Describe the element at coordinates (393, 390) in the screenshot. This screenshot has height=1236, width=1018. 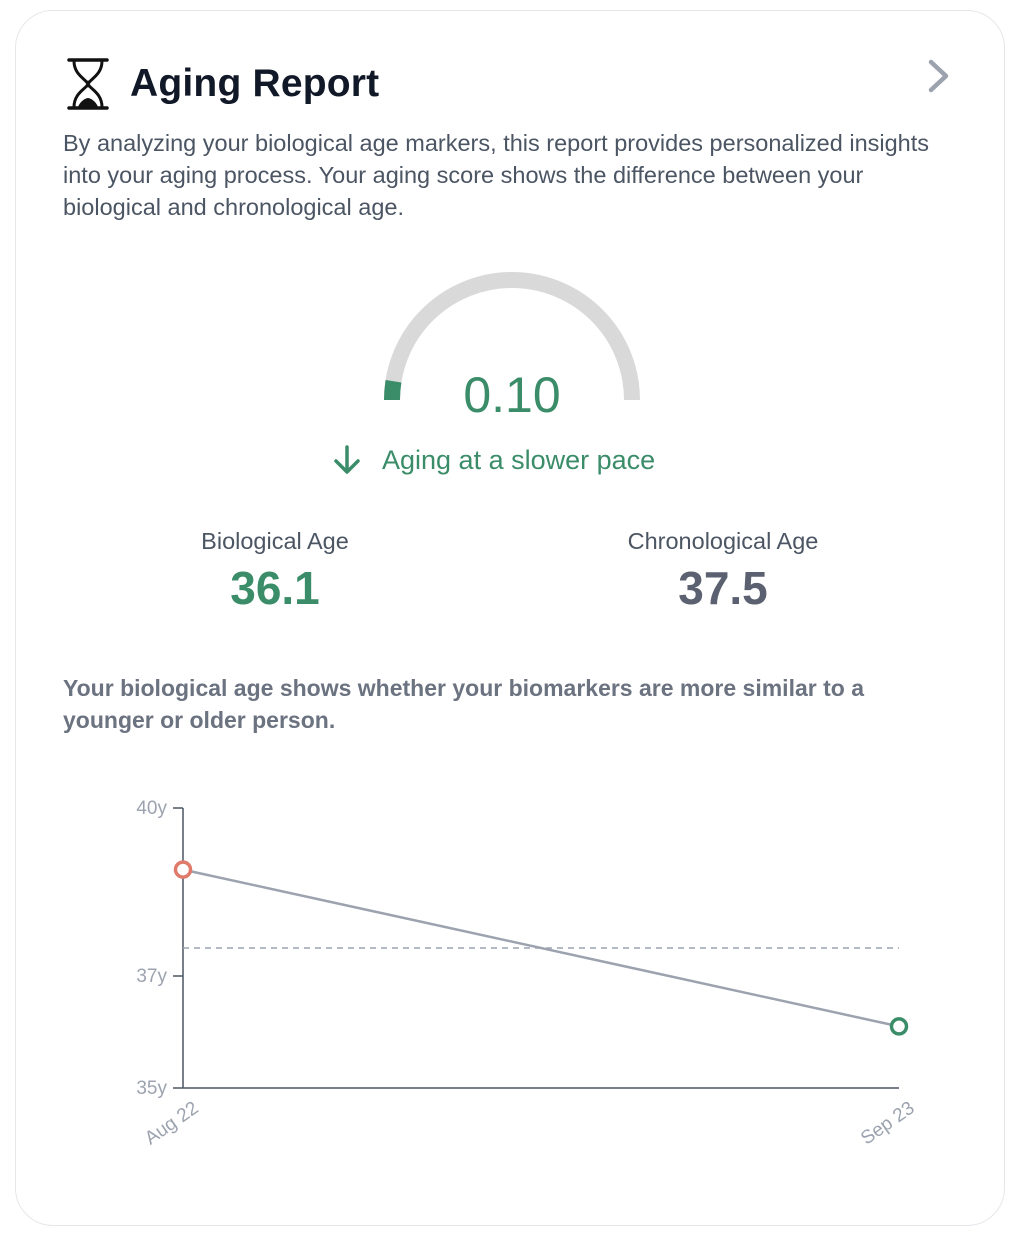
I see `gauge-fill` at that location.